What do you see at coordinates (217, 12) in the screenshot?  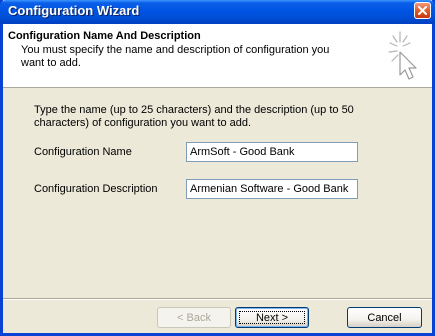 I see `title-bar: Configuration Wizard` at bounding box center [217, 12].